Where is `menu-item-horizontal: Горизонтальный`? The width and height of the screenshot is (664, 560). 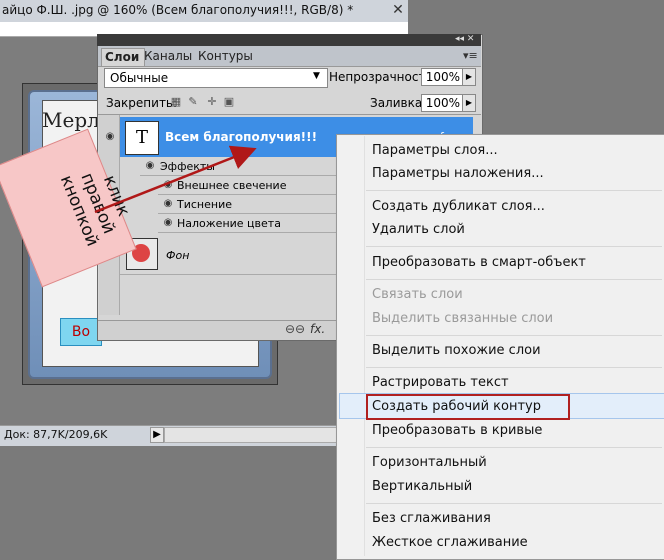 menu-item-horizontal: Горизонтальный is located at coordinates (429, 462).